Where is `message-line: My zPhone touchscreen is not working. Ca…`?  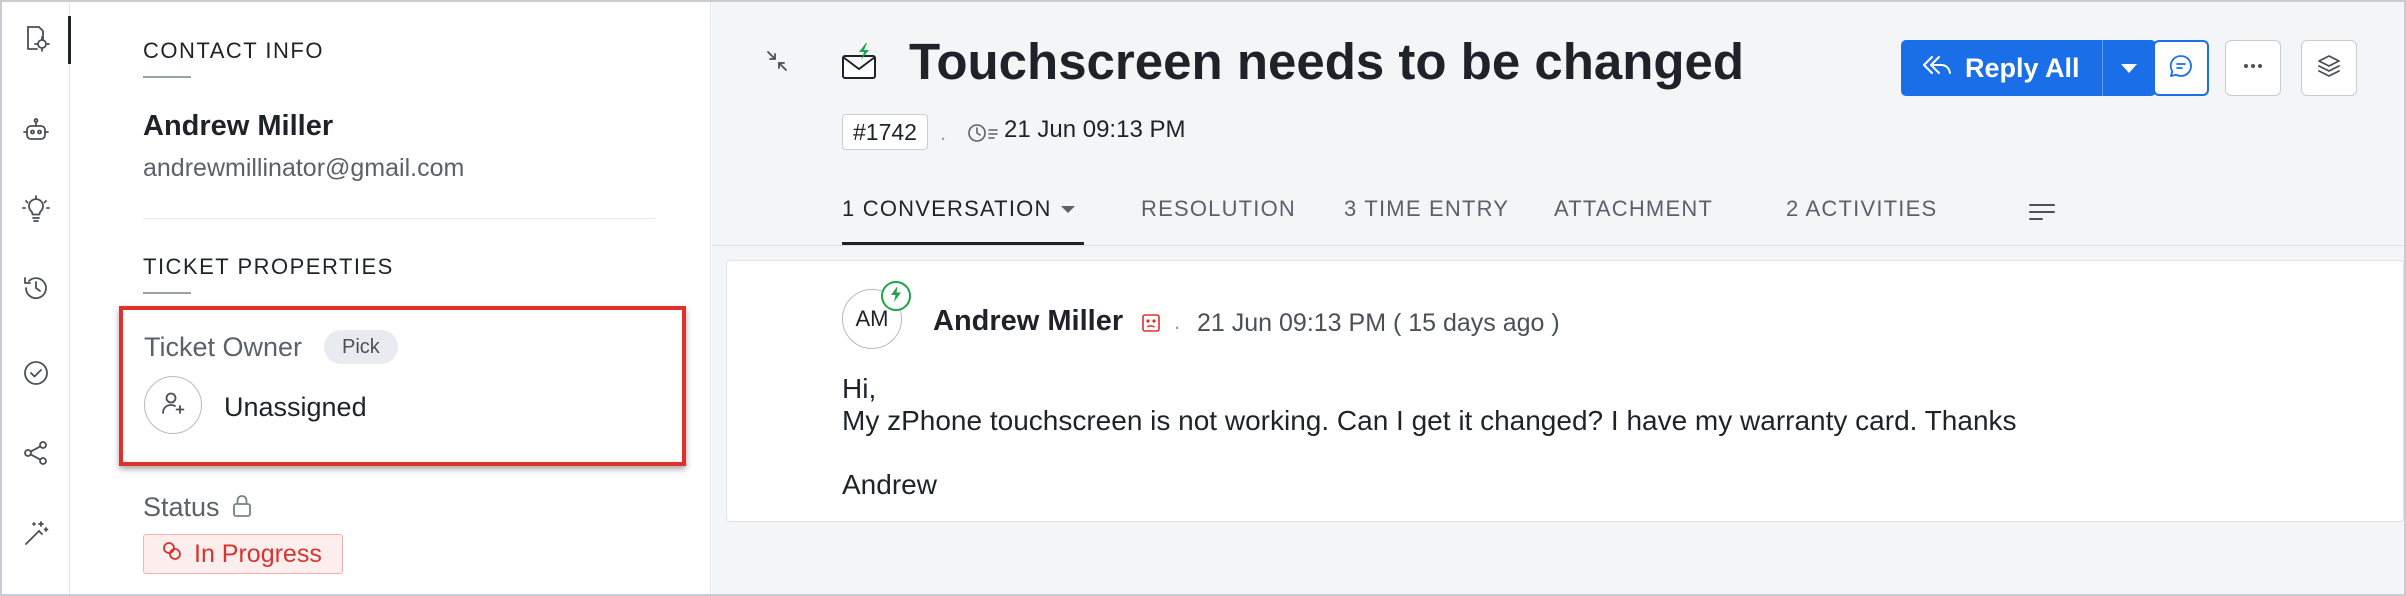
message-line: My zPhone touchscreen is not working. Ca… is located at coordinates (1429, 420).